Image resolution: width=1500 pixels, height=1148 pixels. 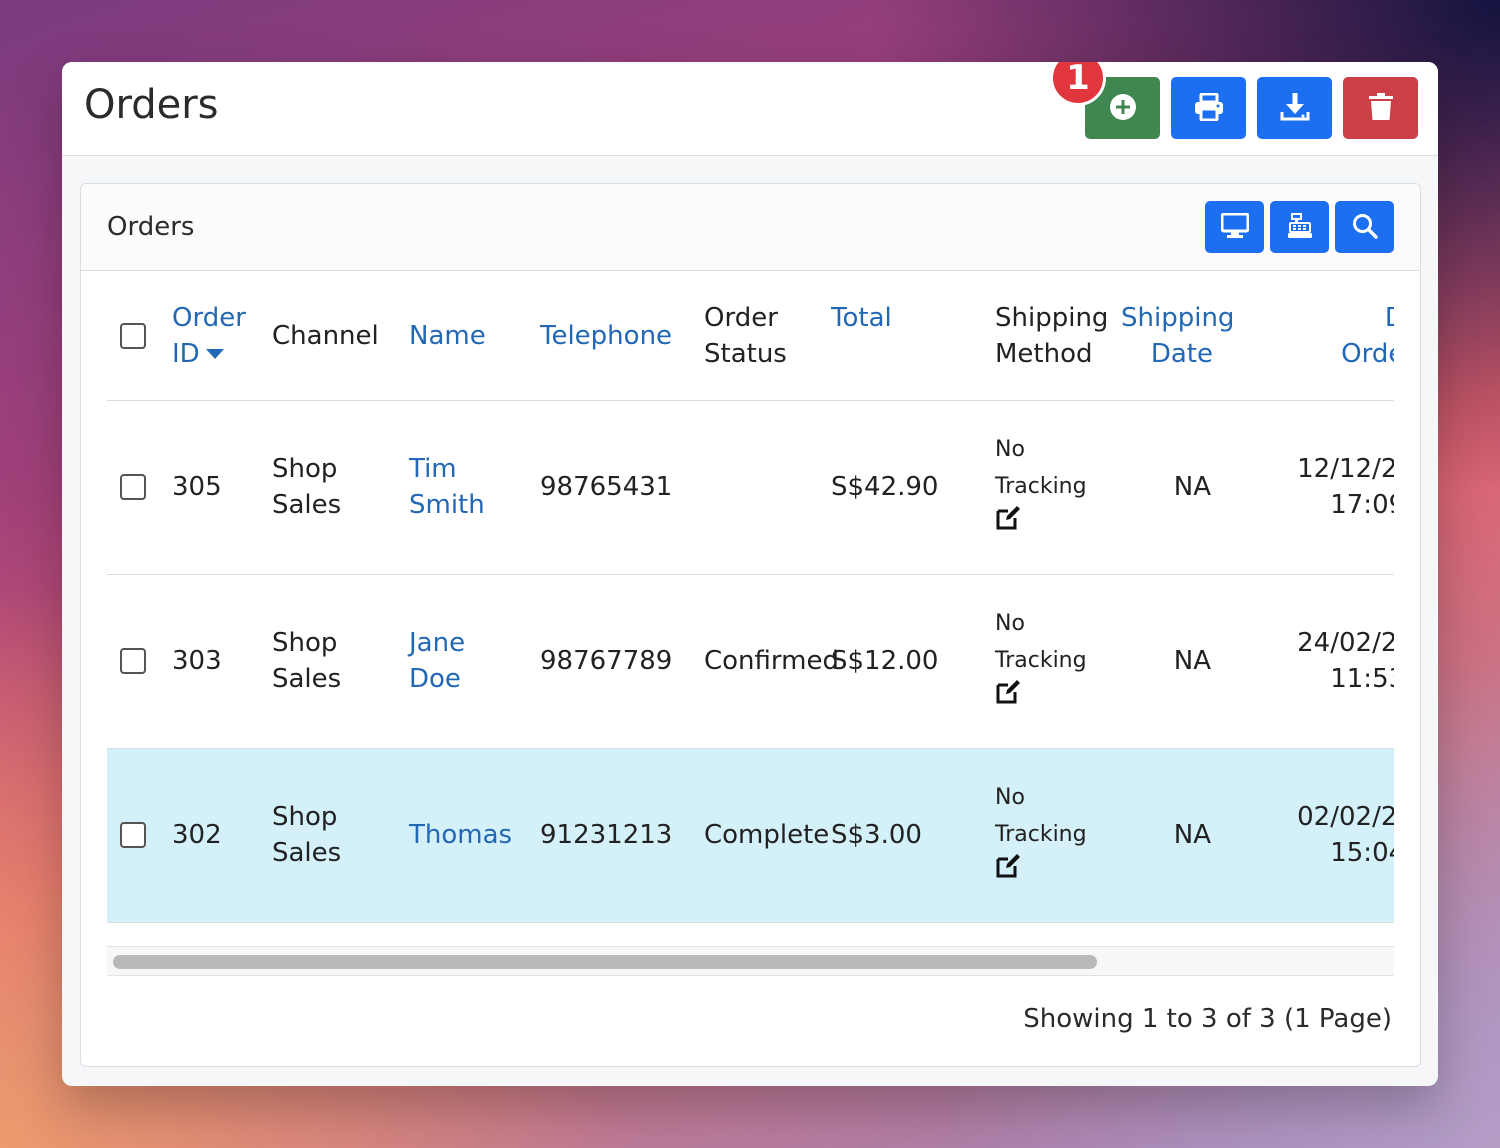 I want to click on column-name: Name, so click(x=474, y=336).